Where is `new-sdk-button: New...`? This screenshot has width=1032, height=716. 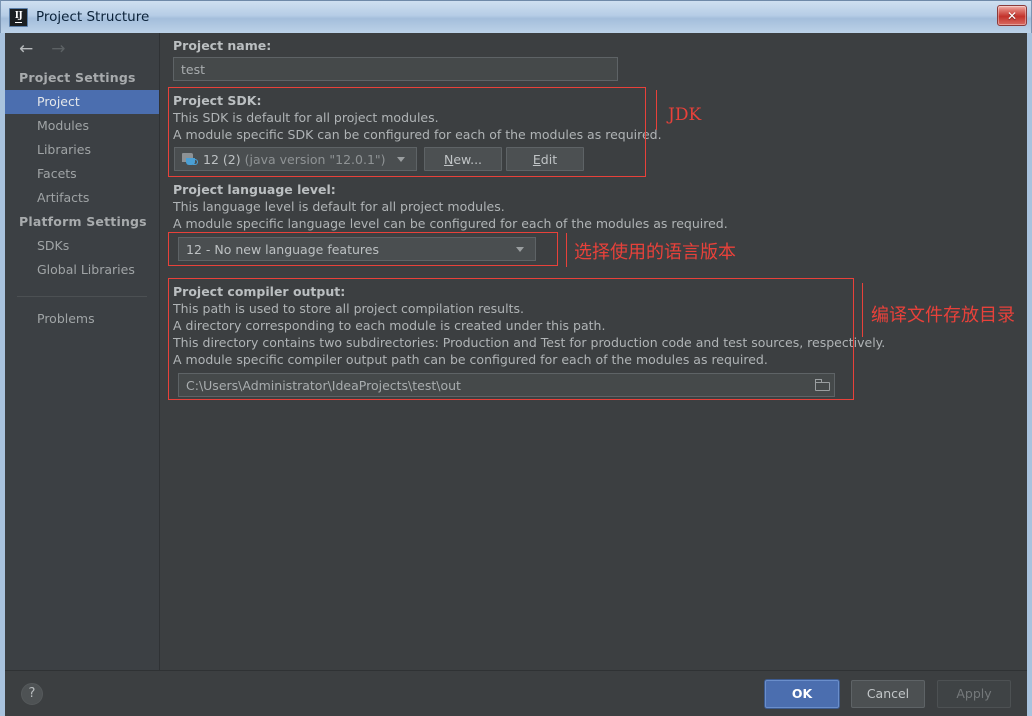 new-sdk-button: New... is located at coordinates (463, 159).